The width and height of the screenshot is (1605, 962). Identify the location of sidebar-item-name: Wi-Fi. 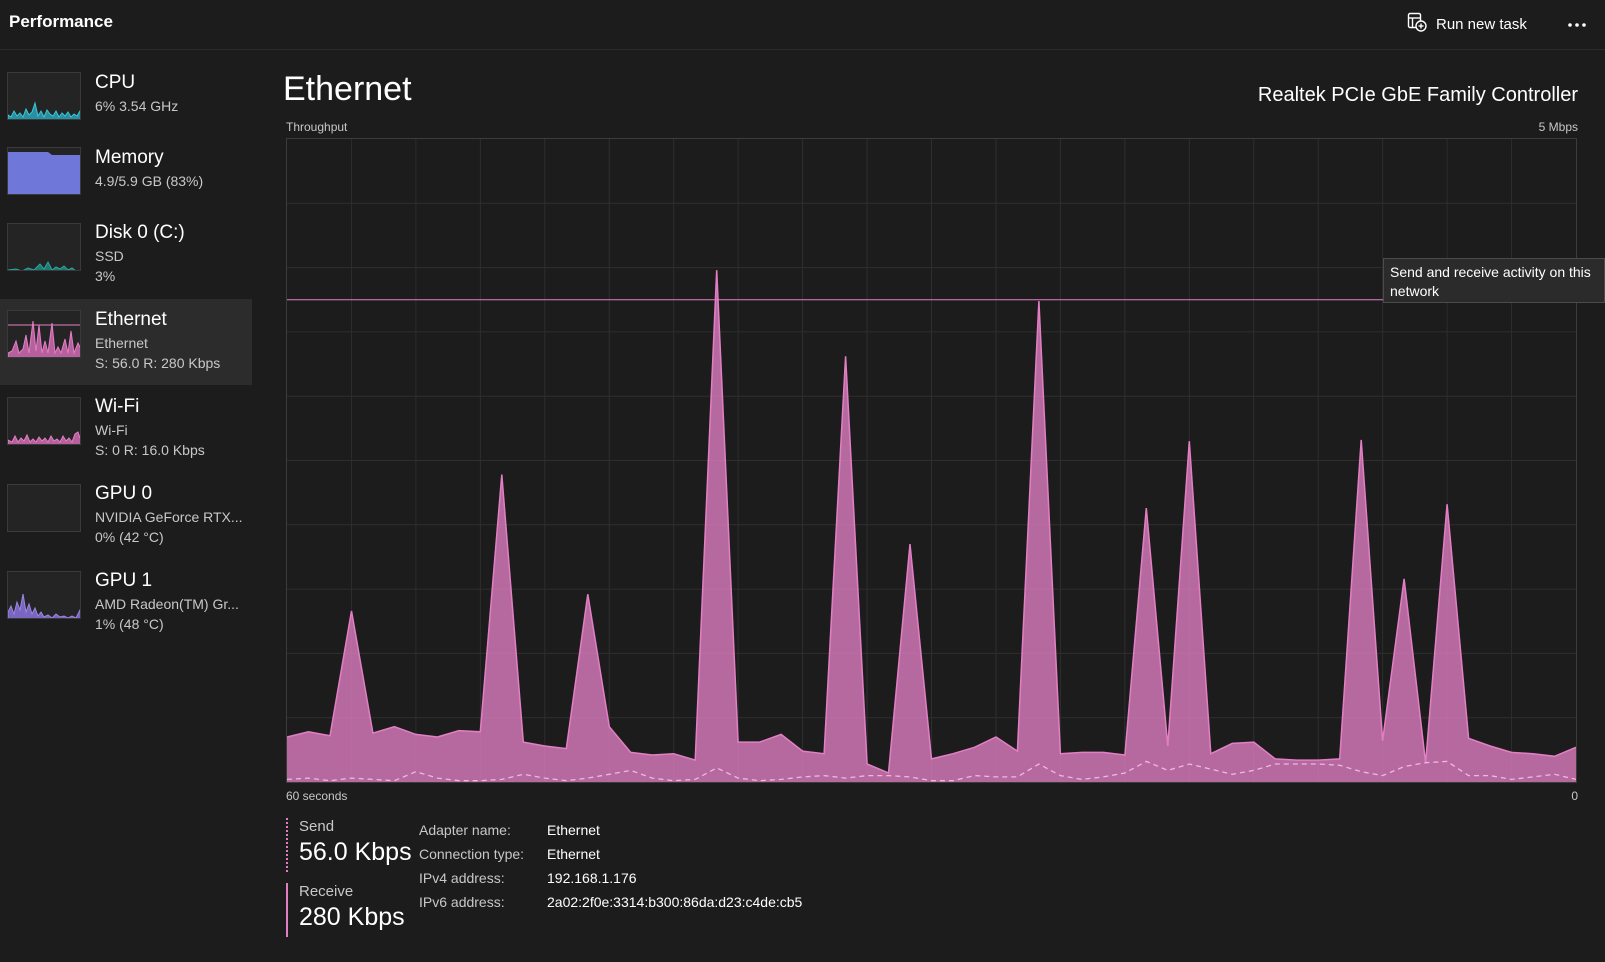
(117, 406).